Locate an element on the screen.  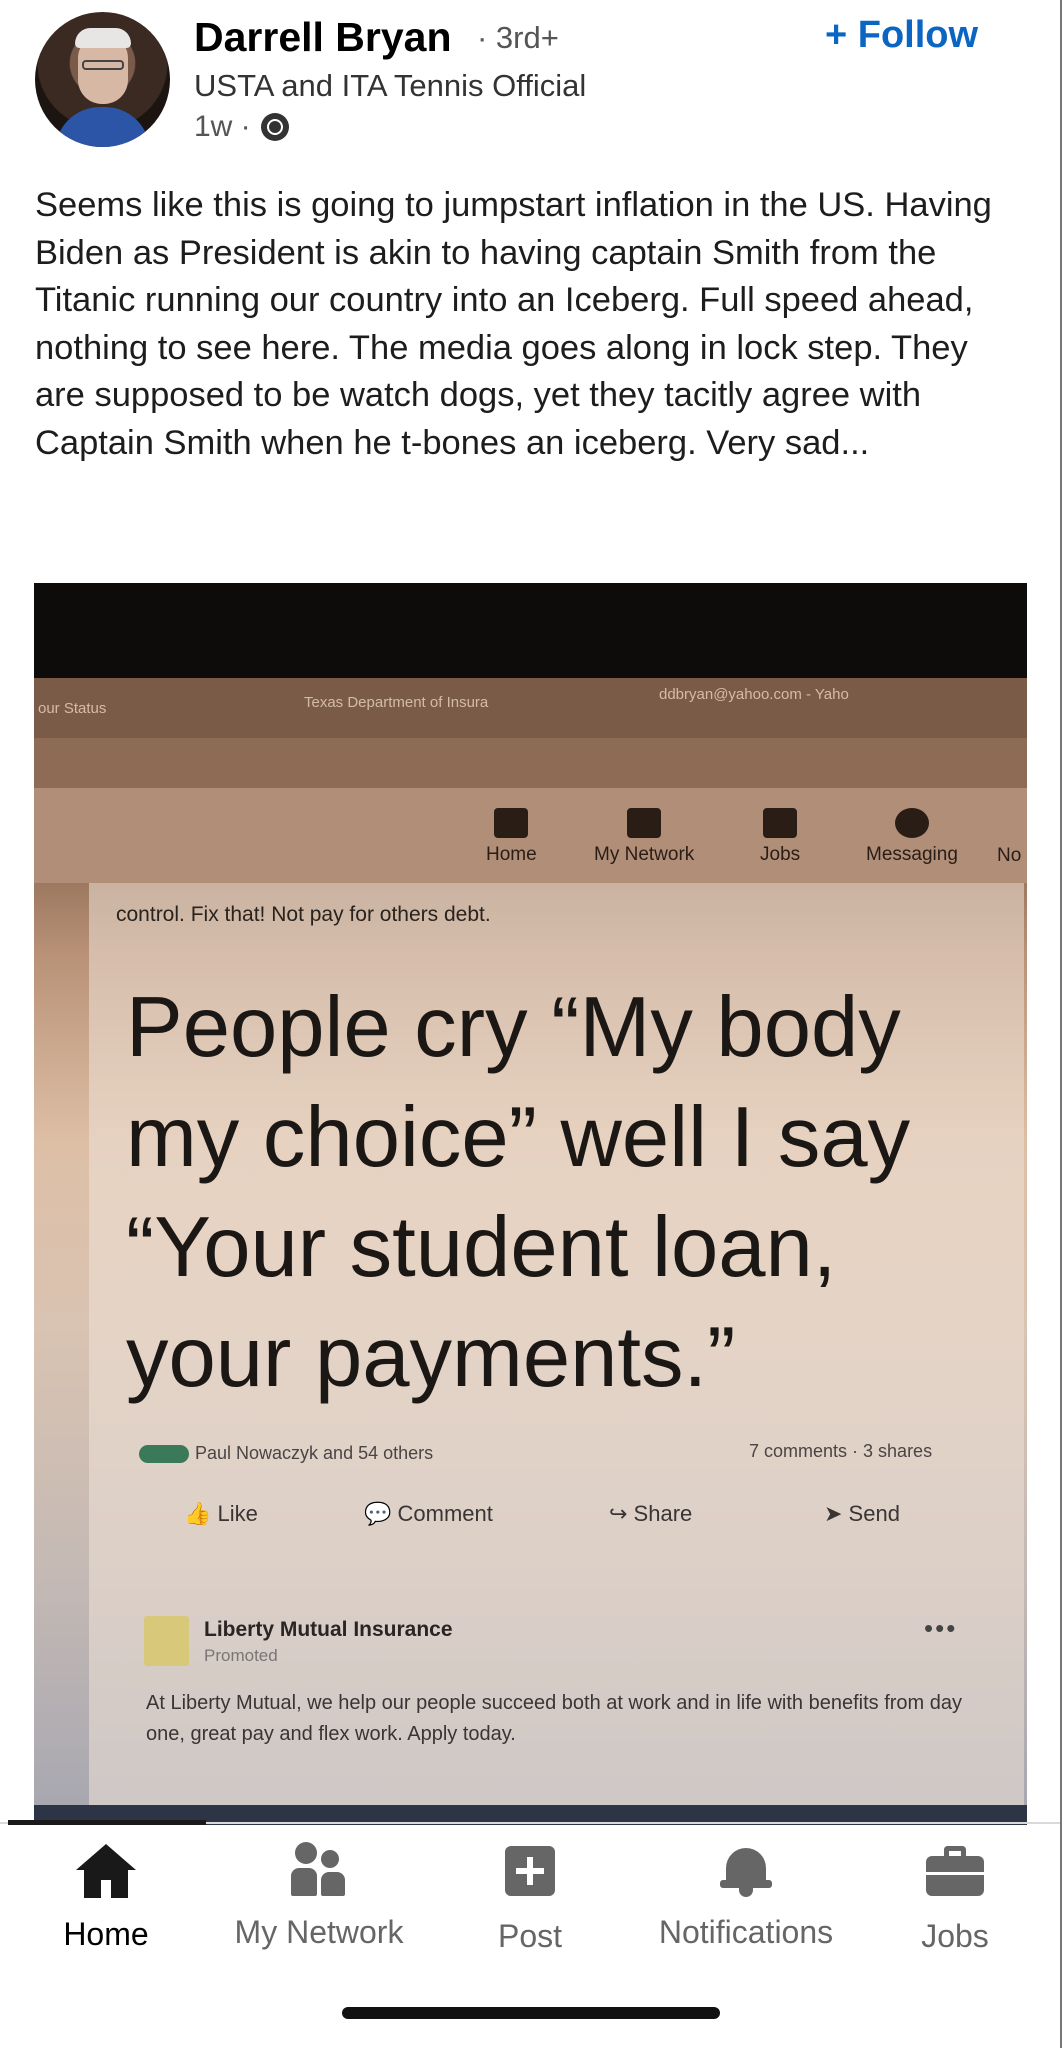
tab-my-network-label: My Network is located at coordinates (319, 1932).